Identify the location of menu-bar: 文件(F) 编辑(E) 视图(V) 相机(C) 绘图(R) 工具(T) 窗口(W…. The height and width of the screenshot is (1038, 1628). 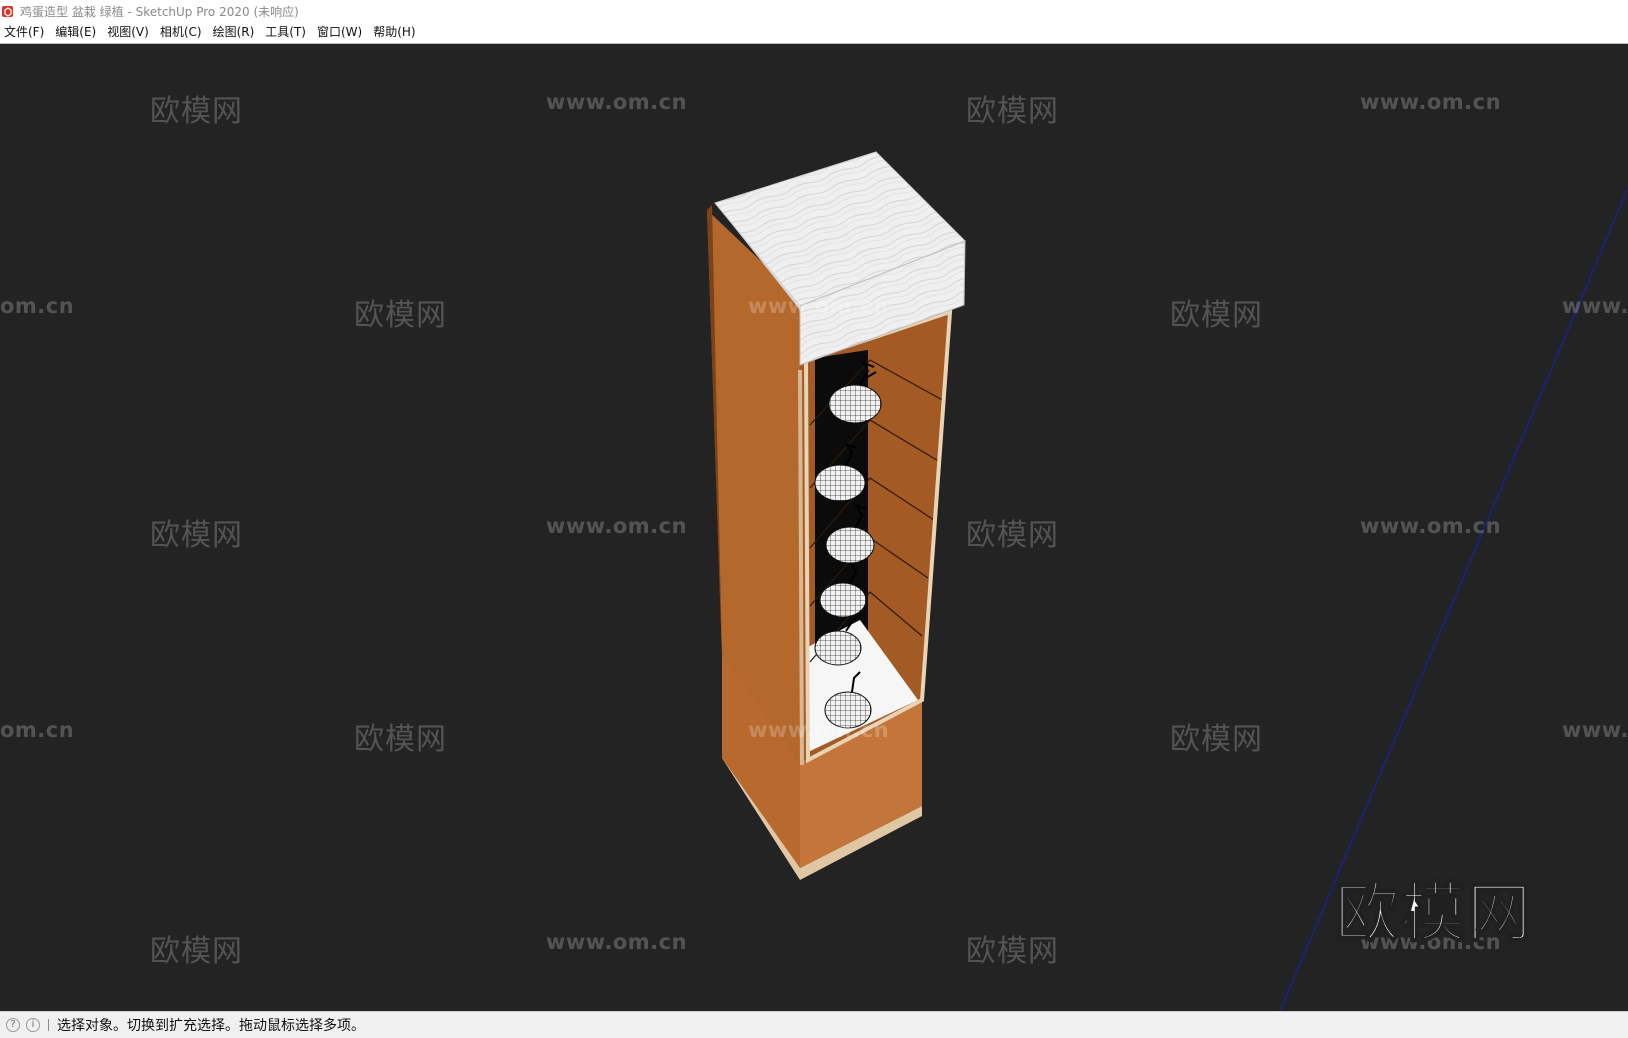
(814, 33).